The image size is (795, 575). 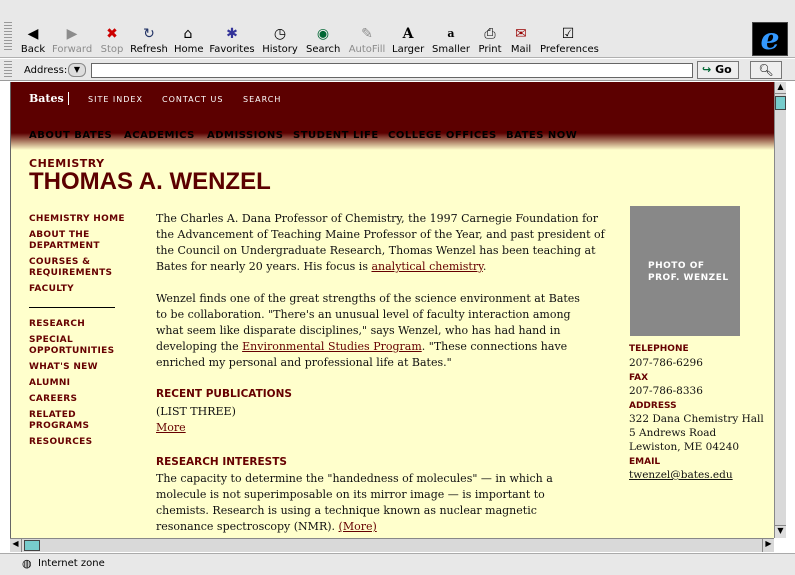 What do you see at coordinates (72, 49) in the screenshot?
I see `forward-label: Forward` at bounding box center [72, 49].